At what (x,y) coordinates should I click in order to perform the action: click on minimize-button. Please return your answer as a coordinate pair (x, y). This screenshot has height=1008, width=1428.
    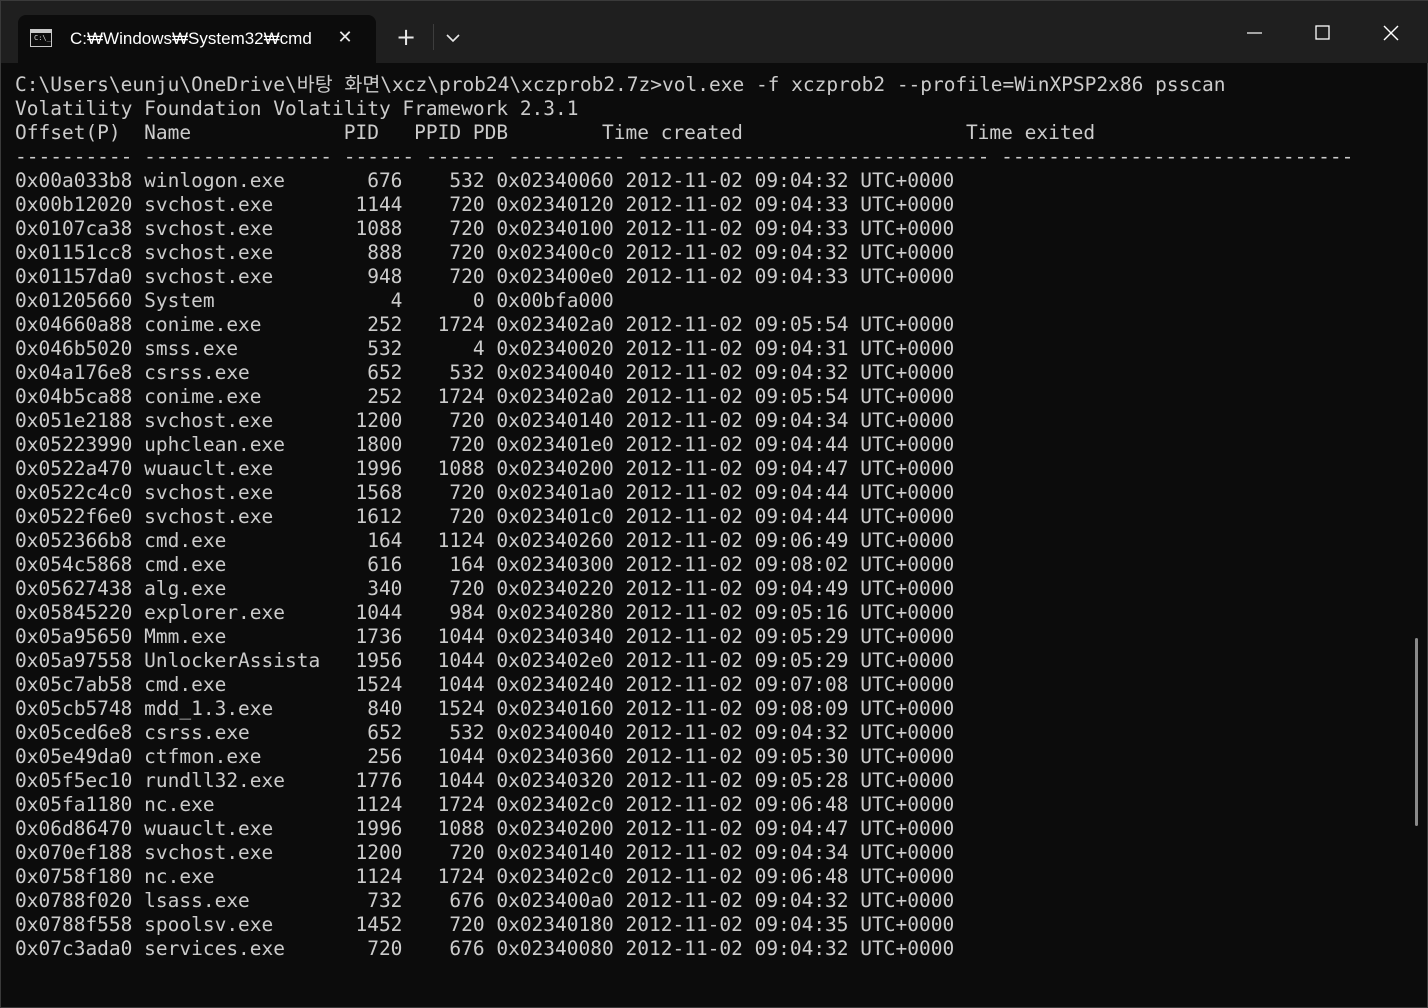
    Looking at the image, I should click on (1255, 32).